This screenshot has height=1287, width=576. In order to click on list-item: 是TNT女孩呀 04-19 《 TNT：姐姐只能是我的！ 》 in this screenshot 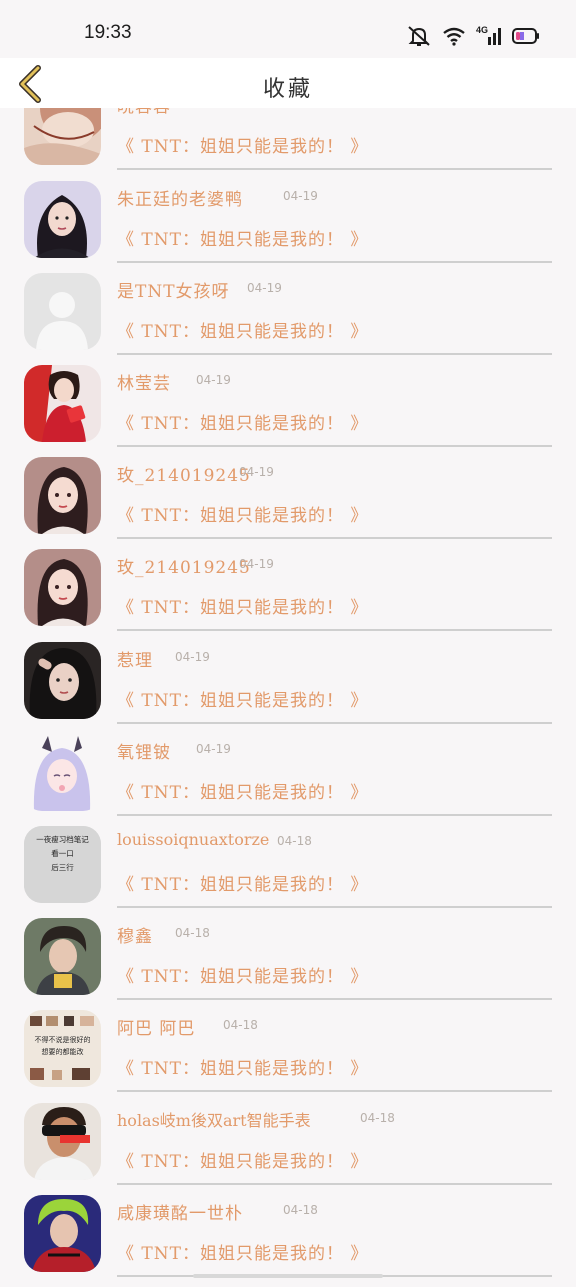, I will do `click(288, 319)`.